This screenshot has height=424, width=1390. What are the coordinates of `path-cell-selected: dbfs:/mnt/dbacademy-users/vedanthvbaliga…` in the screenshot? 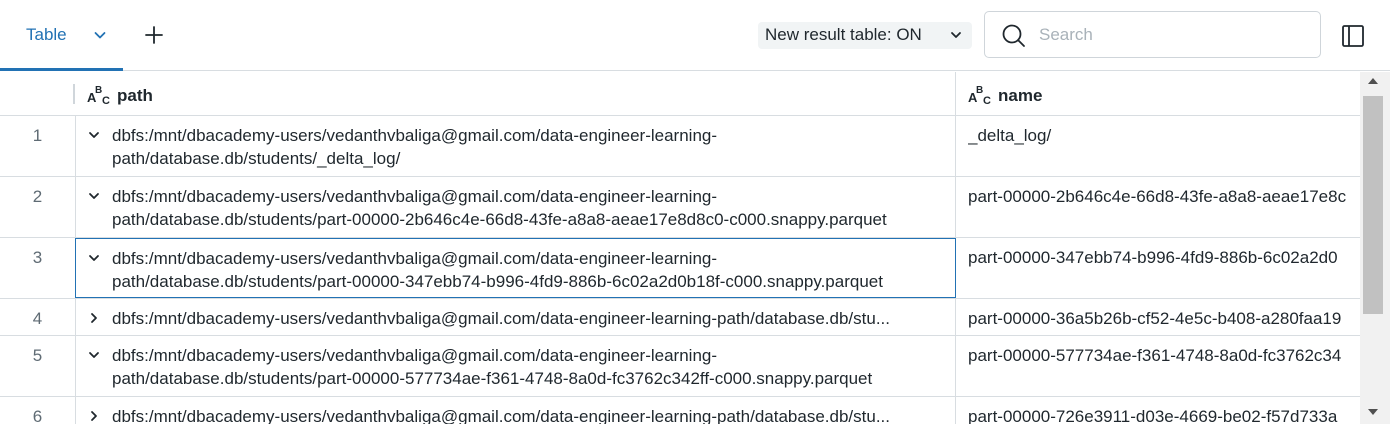 It's located at (515, 268).